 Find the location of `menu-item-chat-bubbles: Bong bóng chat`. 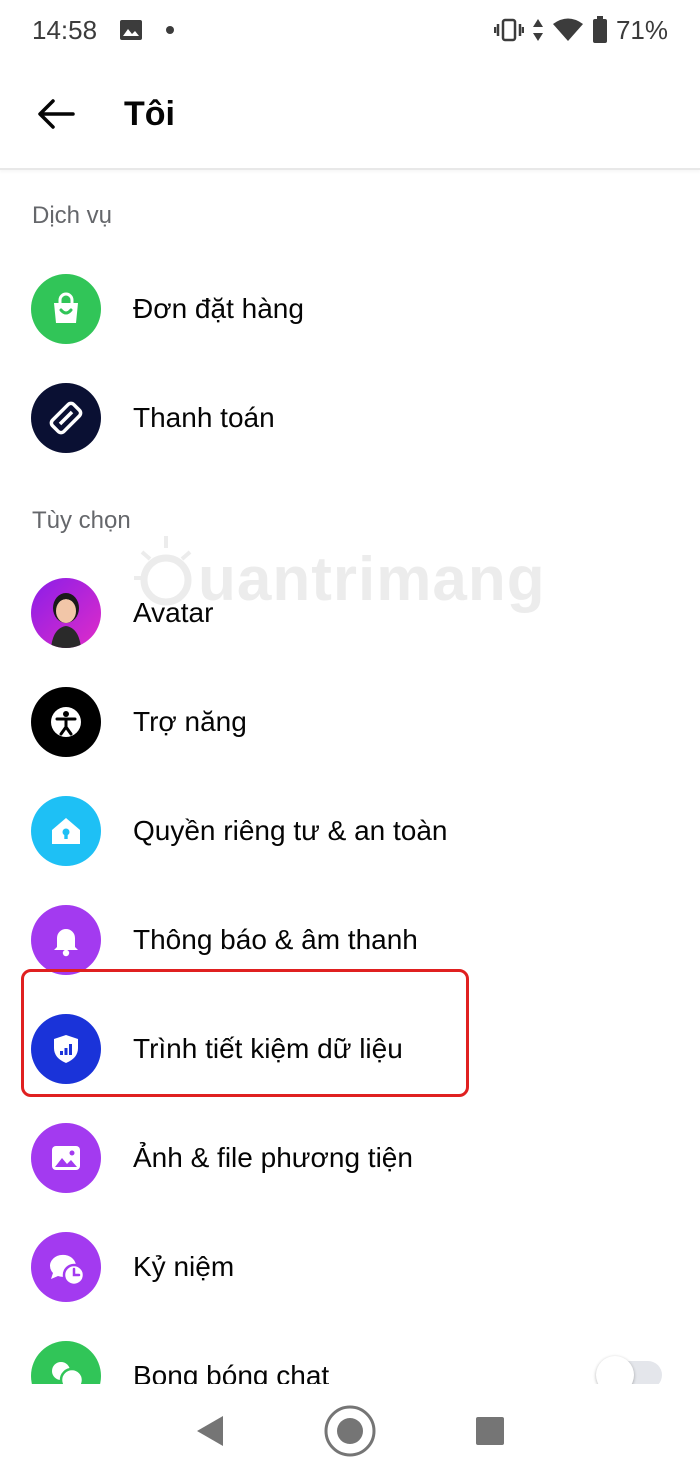

menu-item-chat-bubbles: Bong bóng chat is located at coordinates (350, 1352).